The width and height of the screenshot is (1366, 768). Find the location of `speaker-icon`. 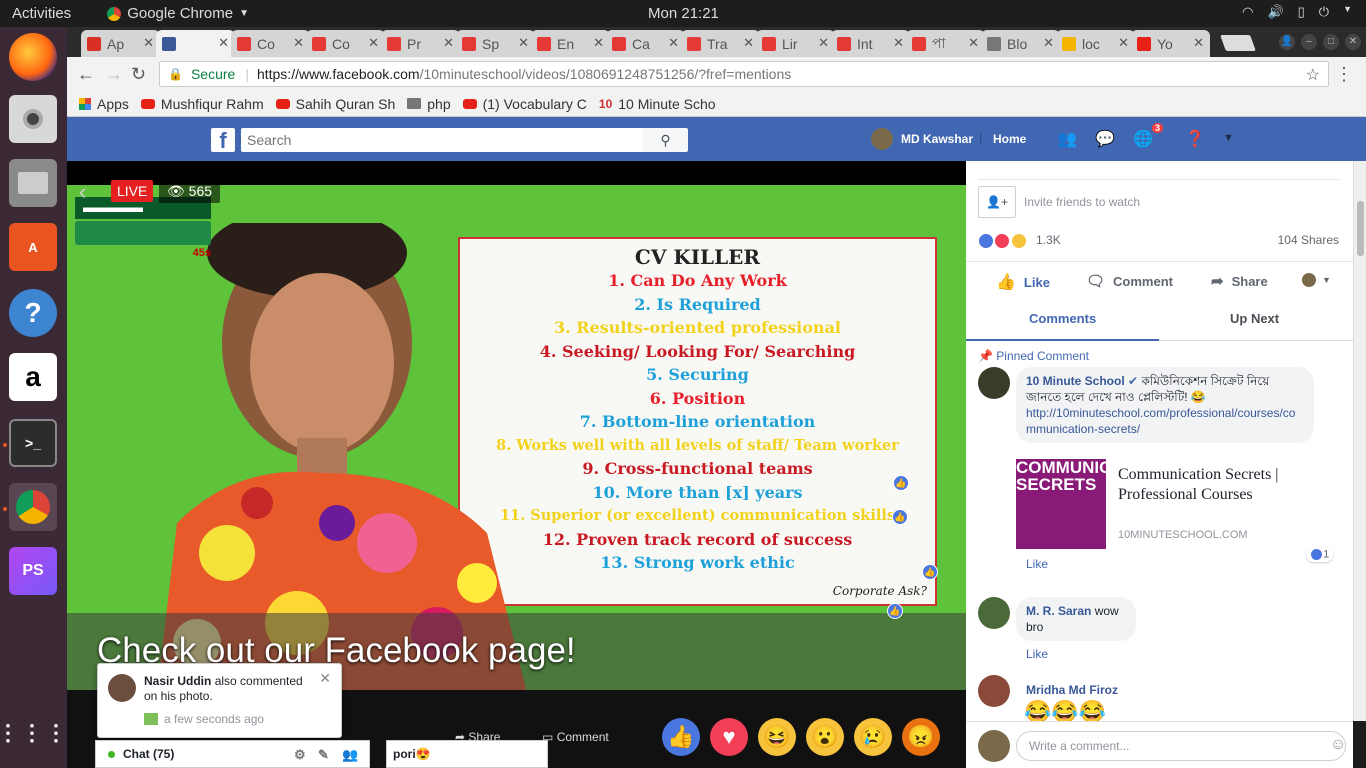

speaker-icon is located at coordinates (33, 119).